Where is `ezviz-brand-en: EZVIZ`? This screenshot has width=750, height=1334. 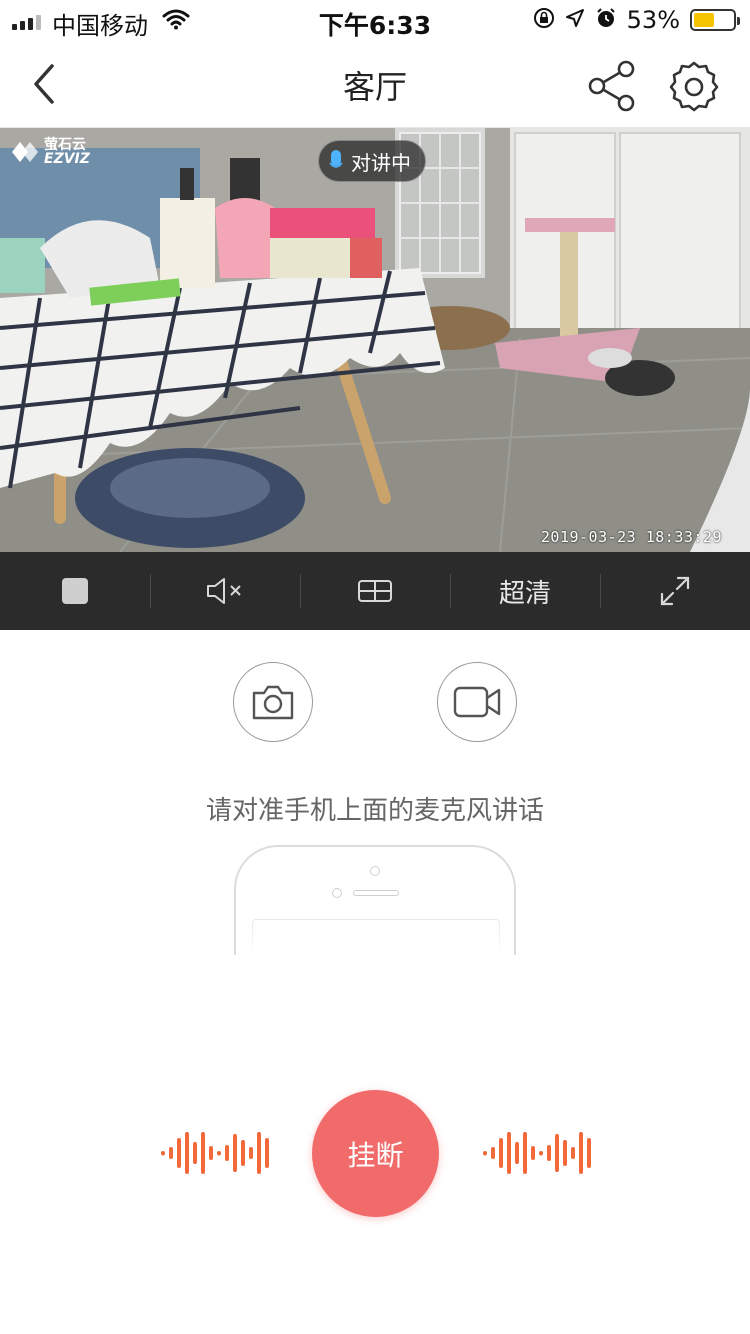 ezviz-brand-en: EZVIZ is located at coordinates (67, 159).